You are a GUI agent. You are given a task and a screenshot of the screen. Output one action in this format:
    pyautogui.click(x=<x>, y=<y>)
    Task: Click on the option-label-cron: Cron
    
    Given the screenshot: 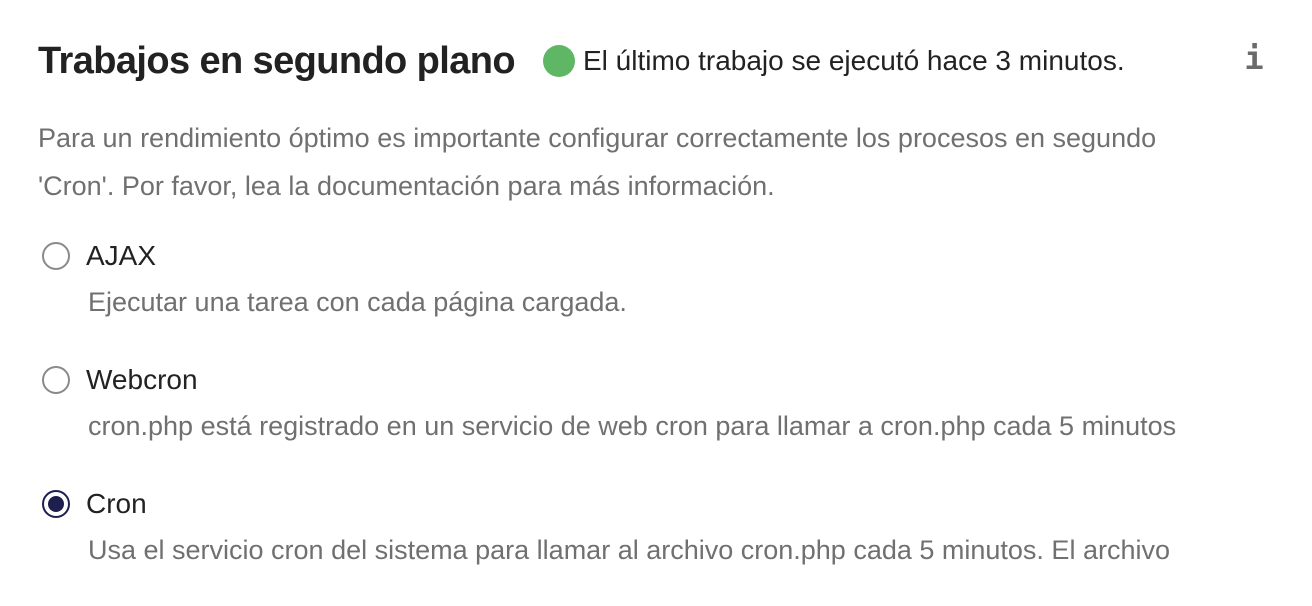 What is the action you would take?
    pyautogui.click(x=116, y=504)
    